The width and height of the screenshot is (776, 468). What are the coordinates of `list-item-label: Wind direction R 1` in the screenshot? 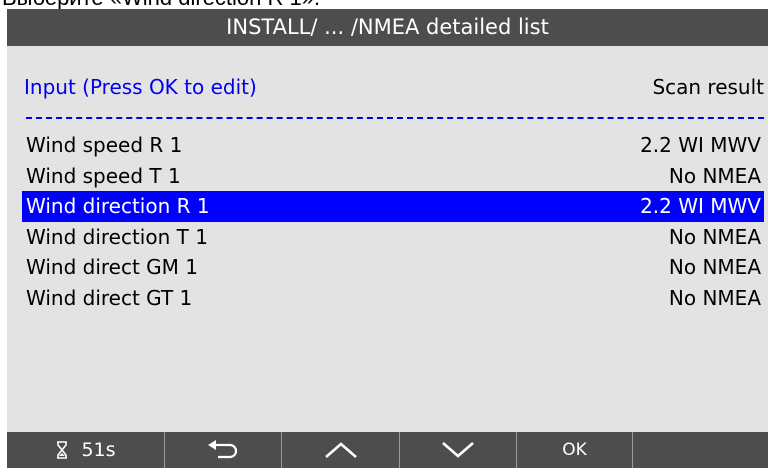 It's located at (118, 206).